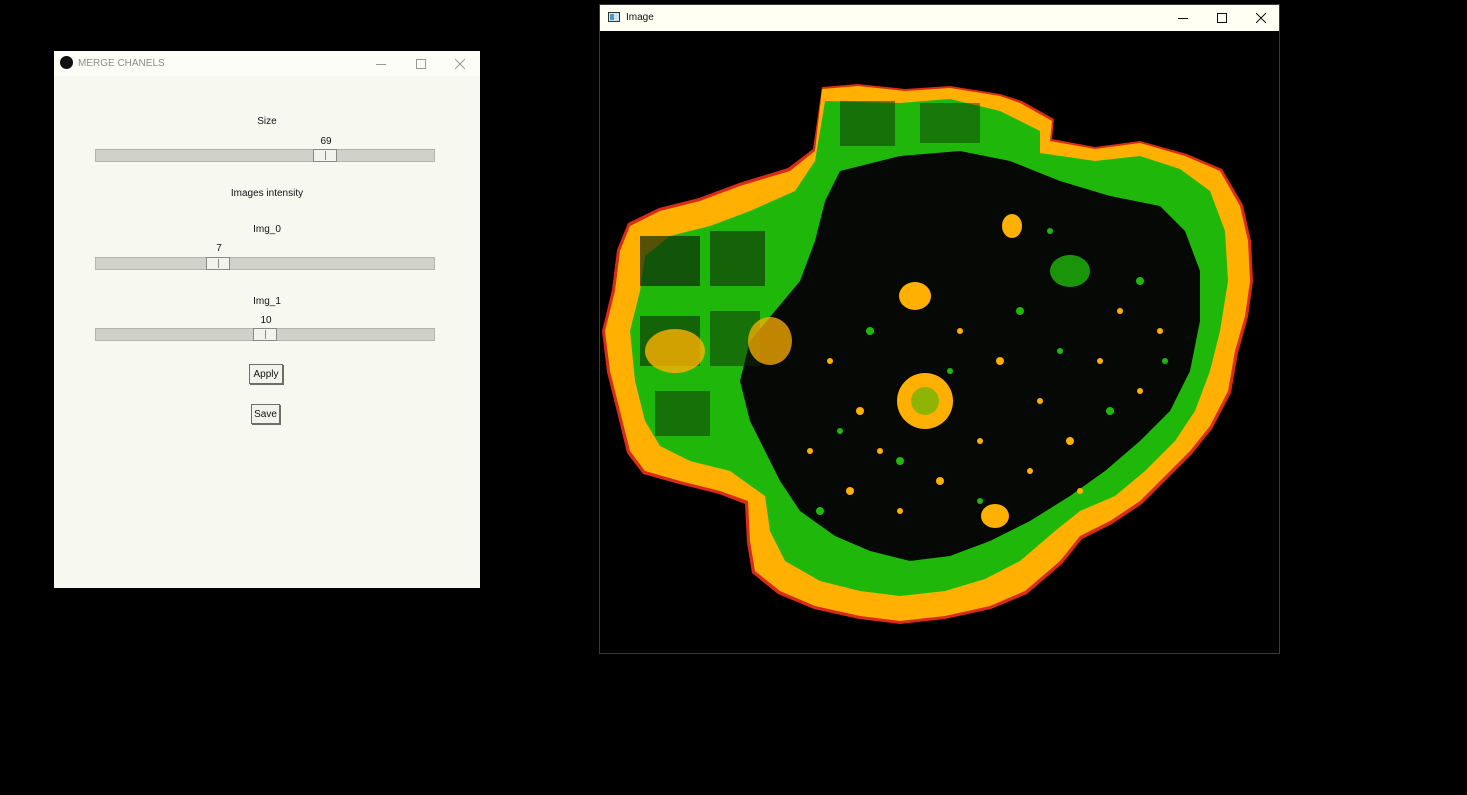 Image resolution: width=1467 pixels, height=795 pixels. I want to click on apply-button: Apply, so click(266, 374).